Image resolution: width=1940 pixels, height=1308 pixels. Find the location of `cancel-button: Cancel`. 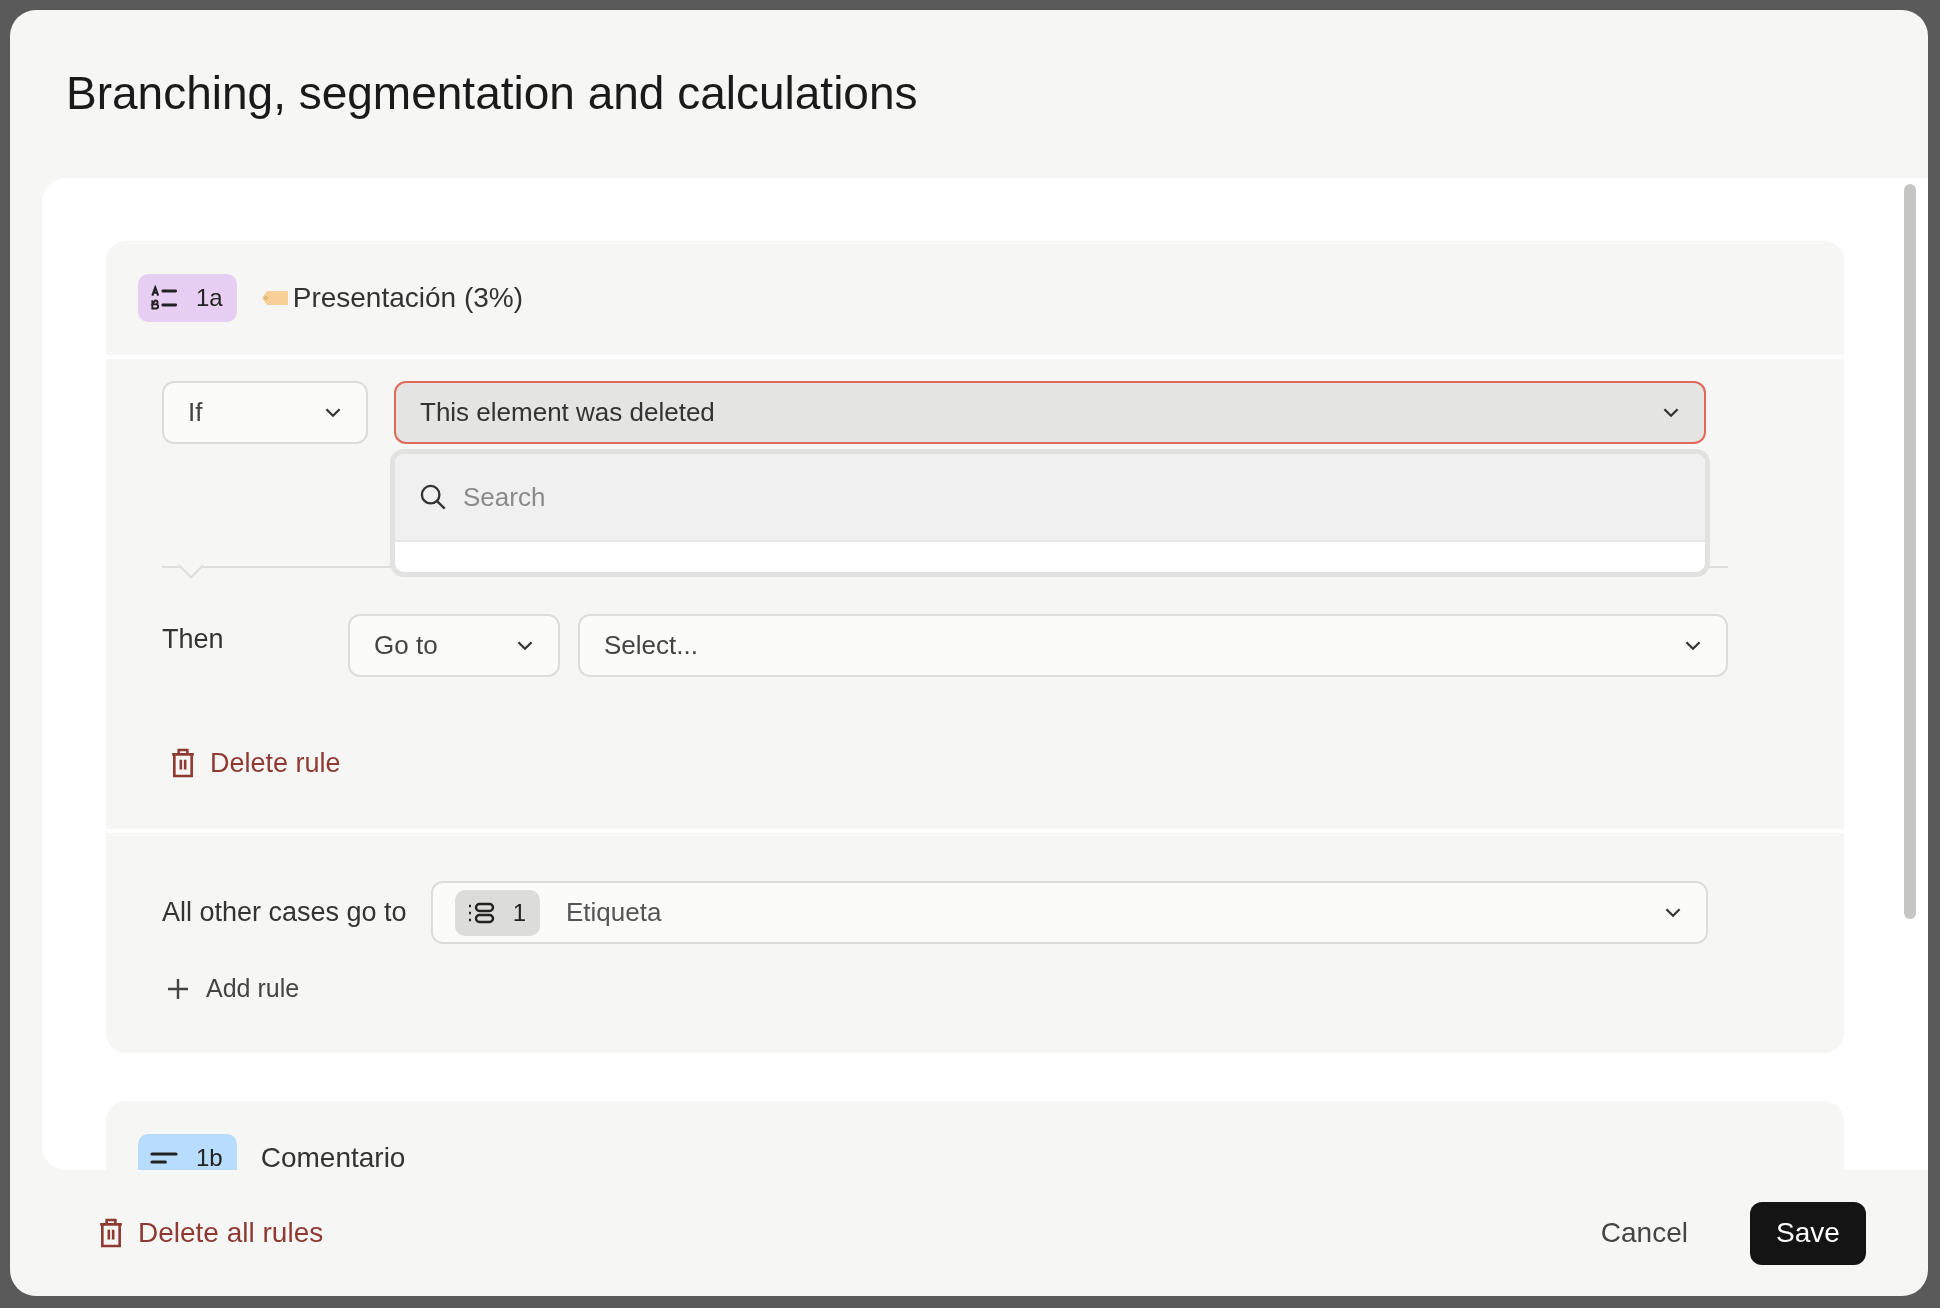

cancel-button: Cancel is located at coordinates (1644, 1233).